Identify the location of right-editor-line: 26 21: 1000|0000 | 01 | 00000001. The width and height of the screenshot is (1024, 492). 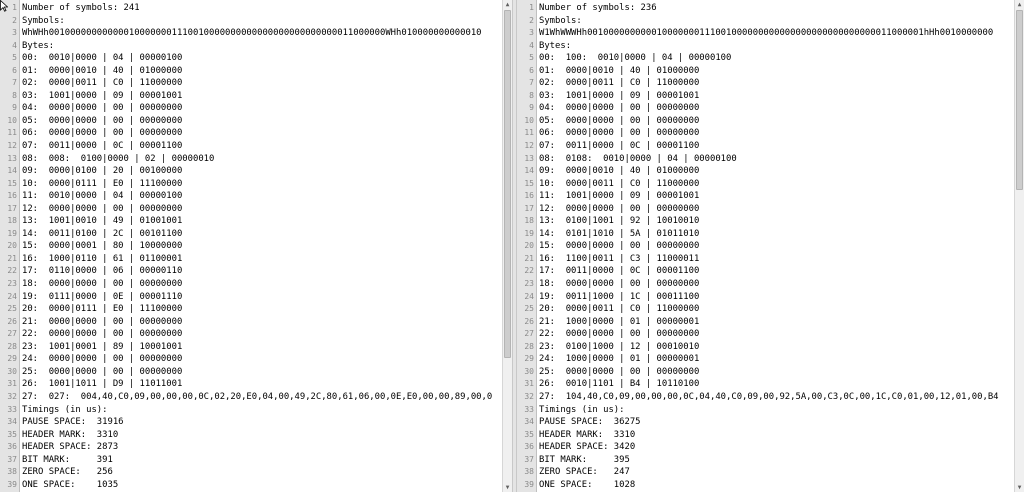
(770, 322).